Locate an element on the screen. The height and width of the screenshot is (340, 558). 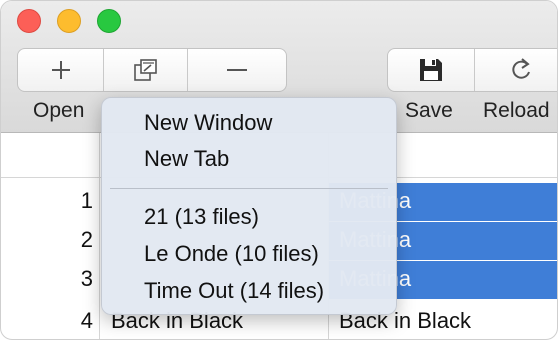
add-button is located at coordinates (61, 70).